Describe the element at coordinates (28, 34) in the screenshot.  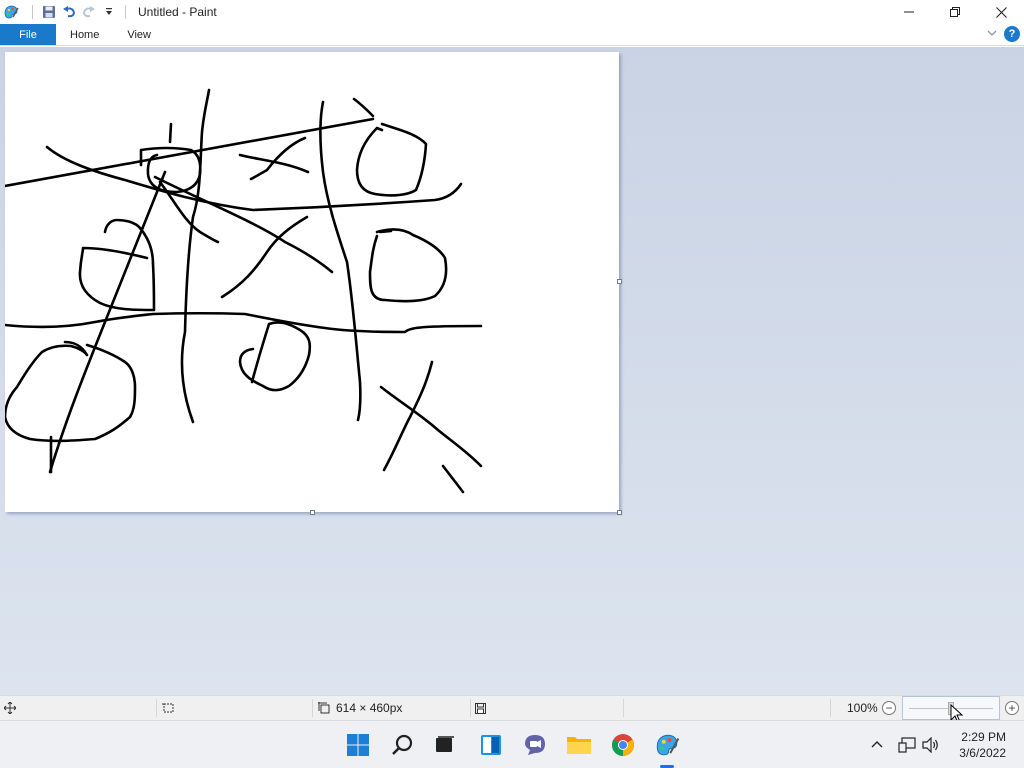
I see `tab-file: File` at that location.